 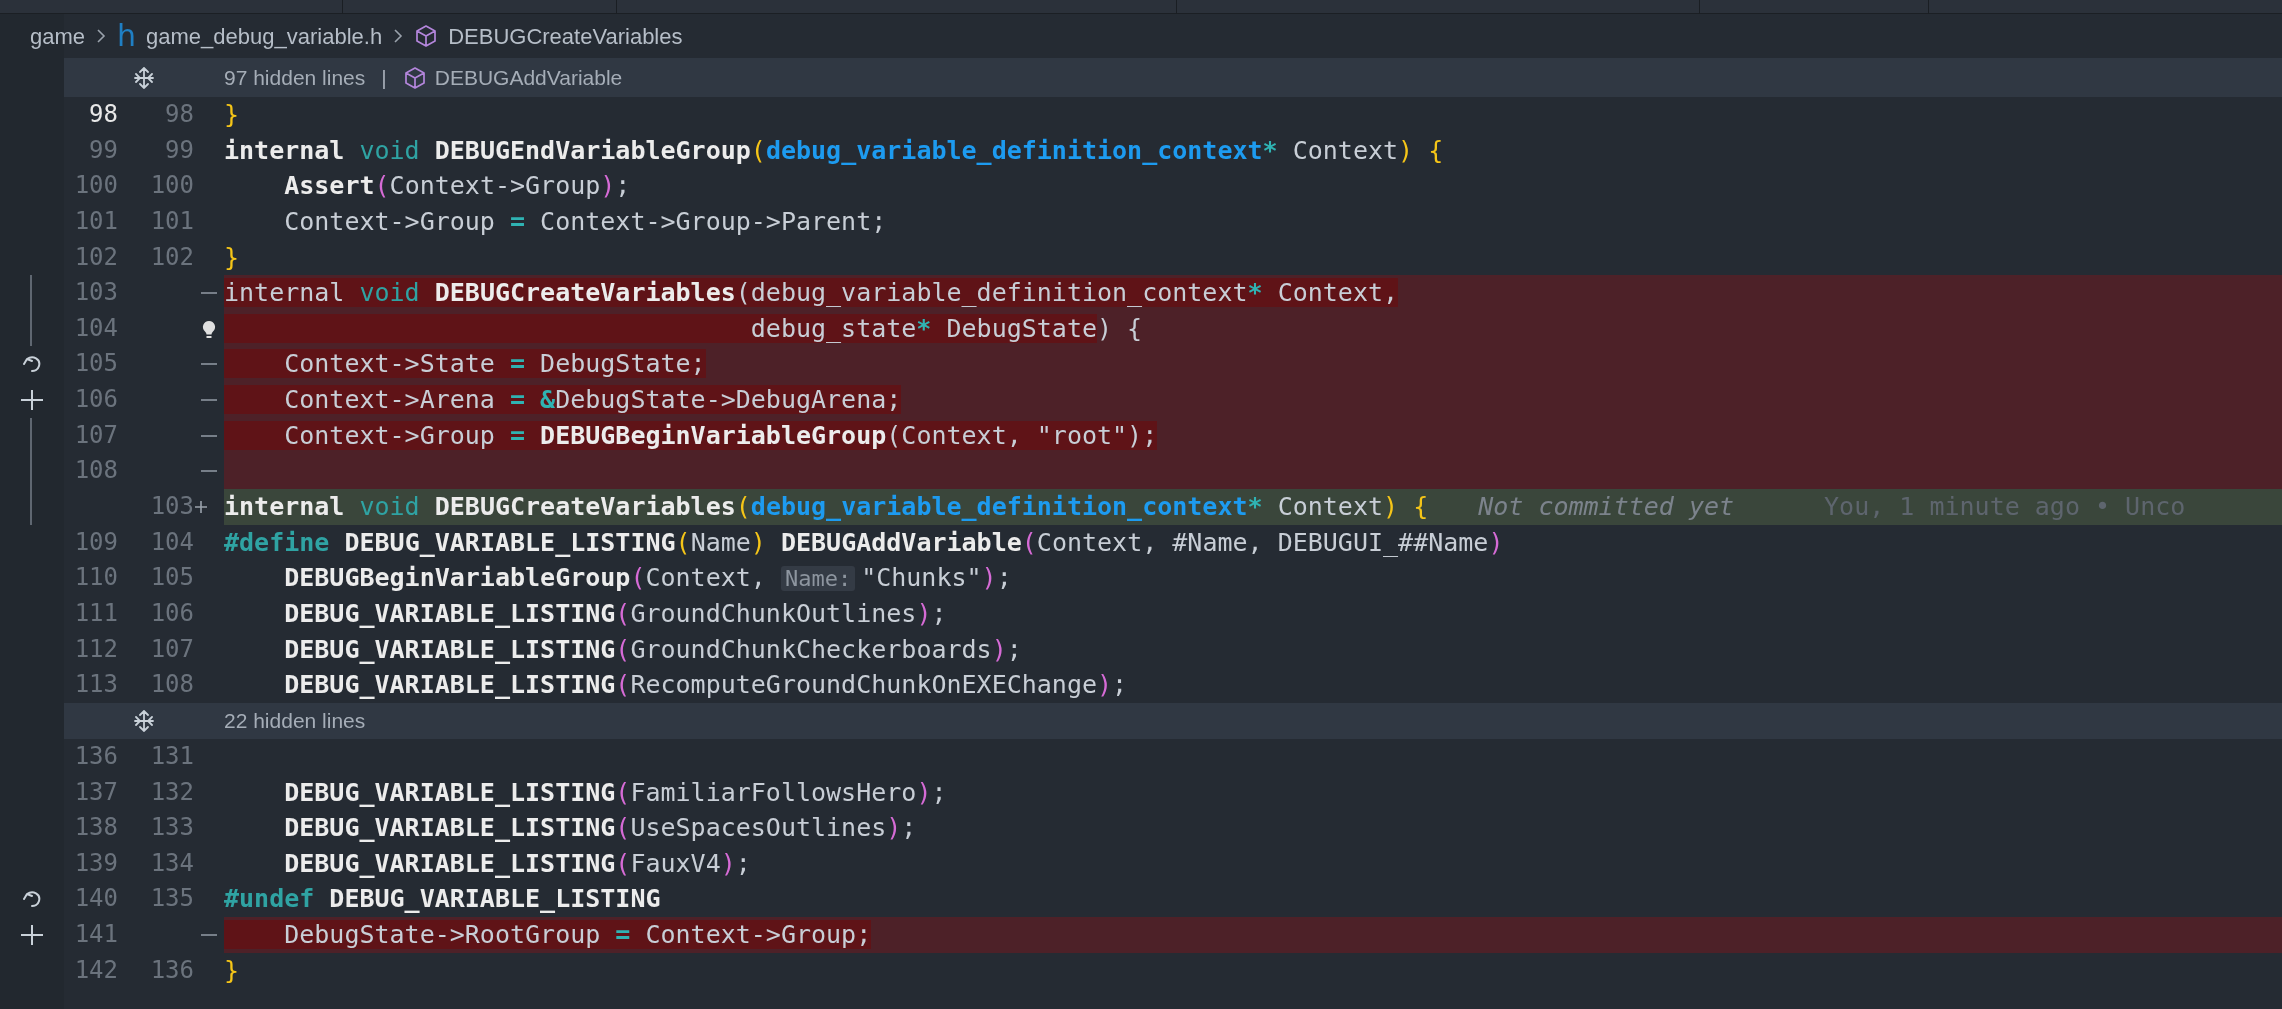 I want to click on code-text: DebugState, so click(x=1014, y=328).